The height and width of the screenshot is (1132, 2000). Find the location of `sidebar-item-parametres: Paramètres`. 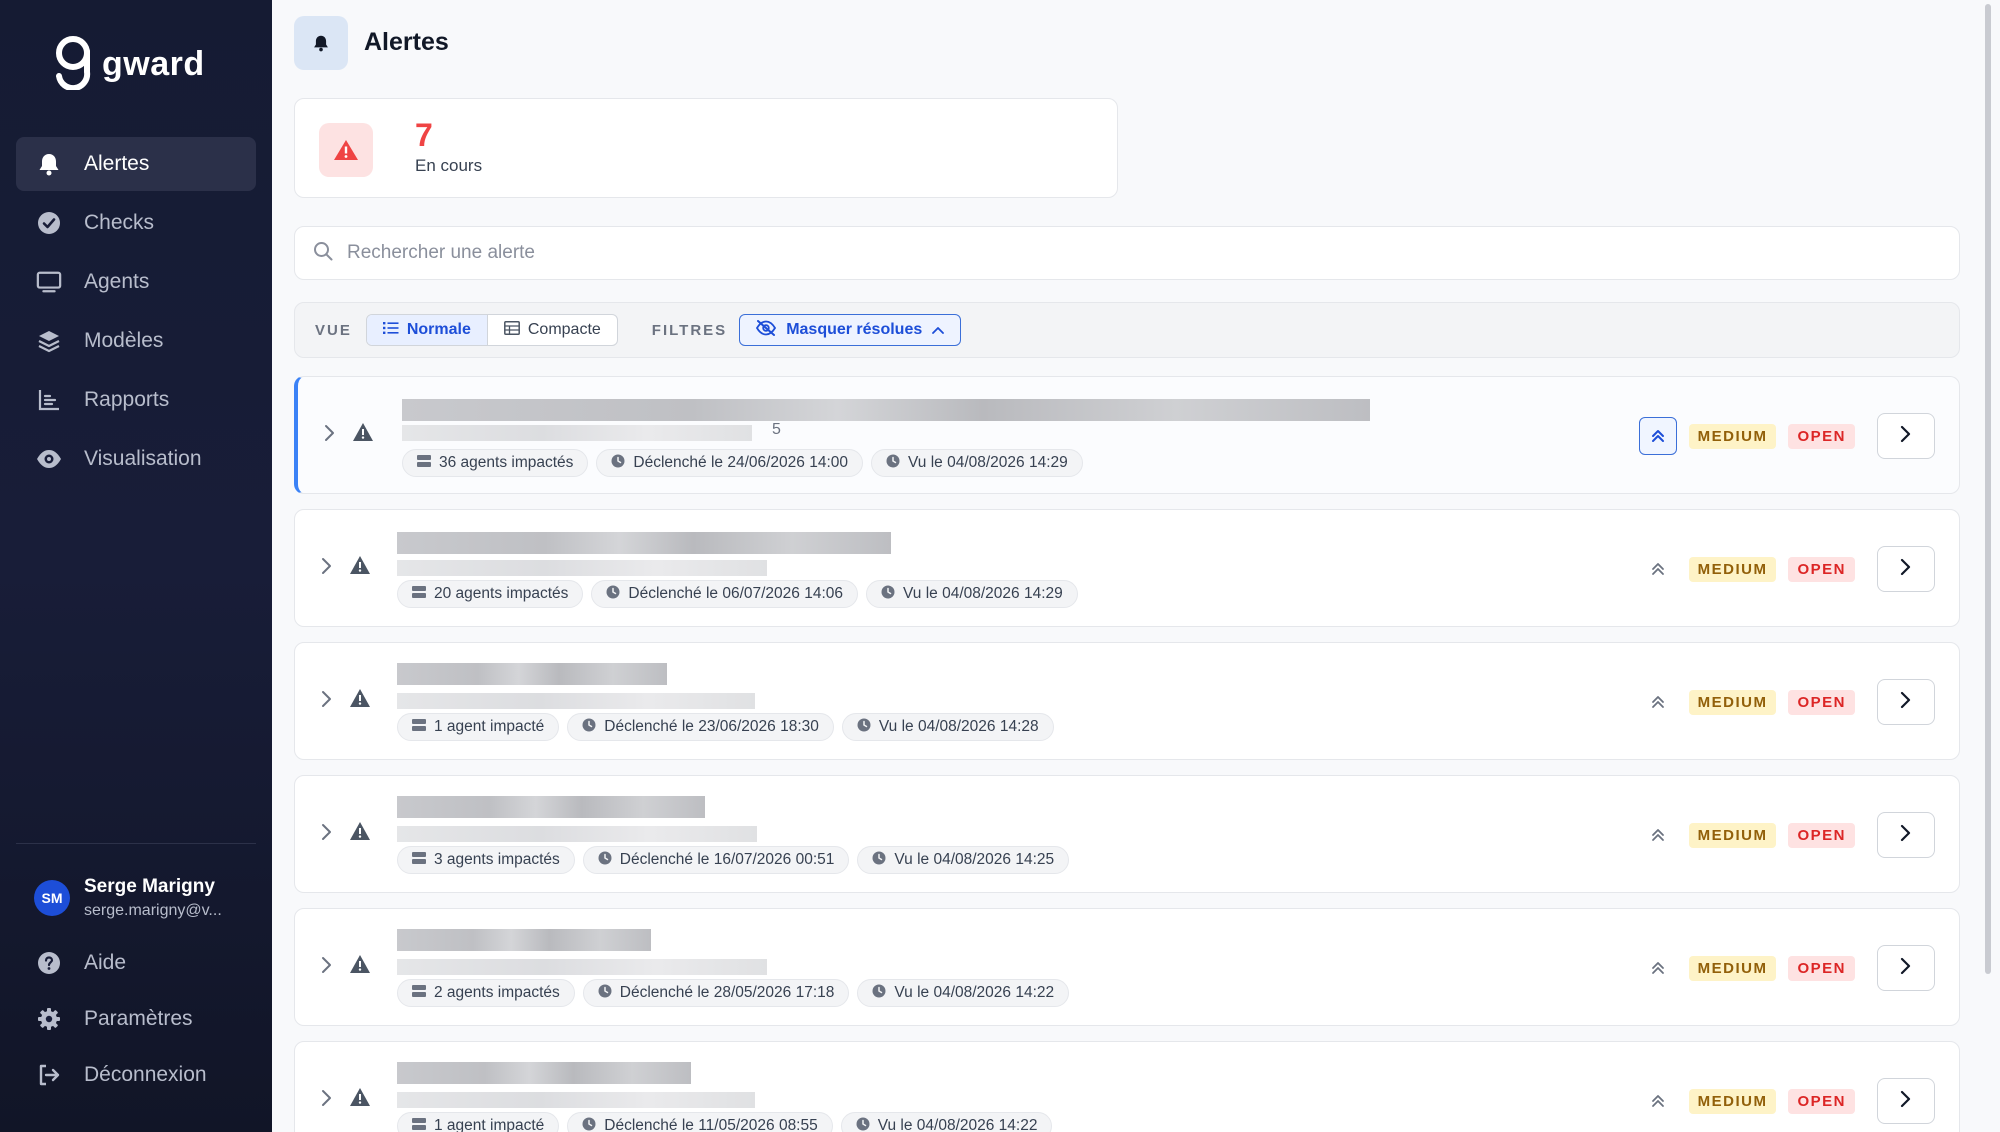

sidebar-item-parametres: Paramètres is located at coordinates (136, 1019).